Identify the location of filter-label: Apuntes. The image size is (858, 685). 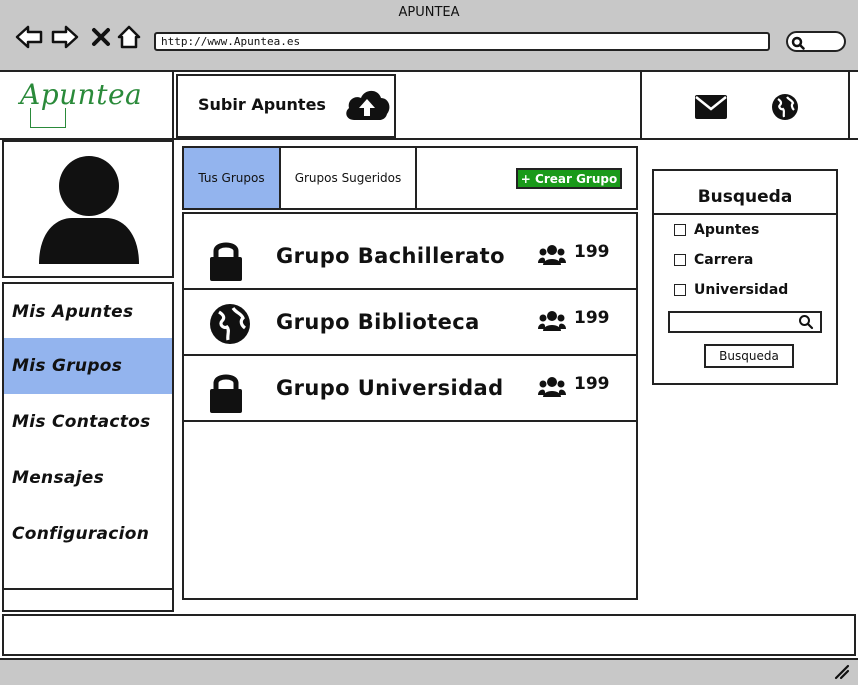
(727, 230).